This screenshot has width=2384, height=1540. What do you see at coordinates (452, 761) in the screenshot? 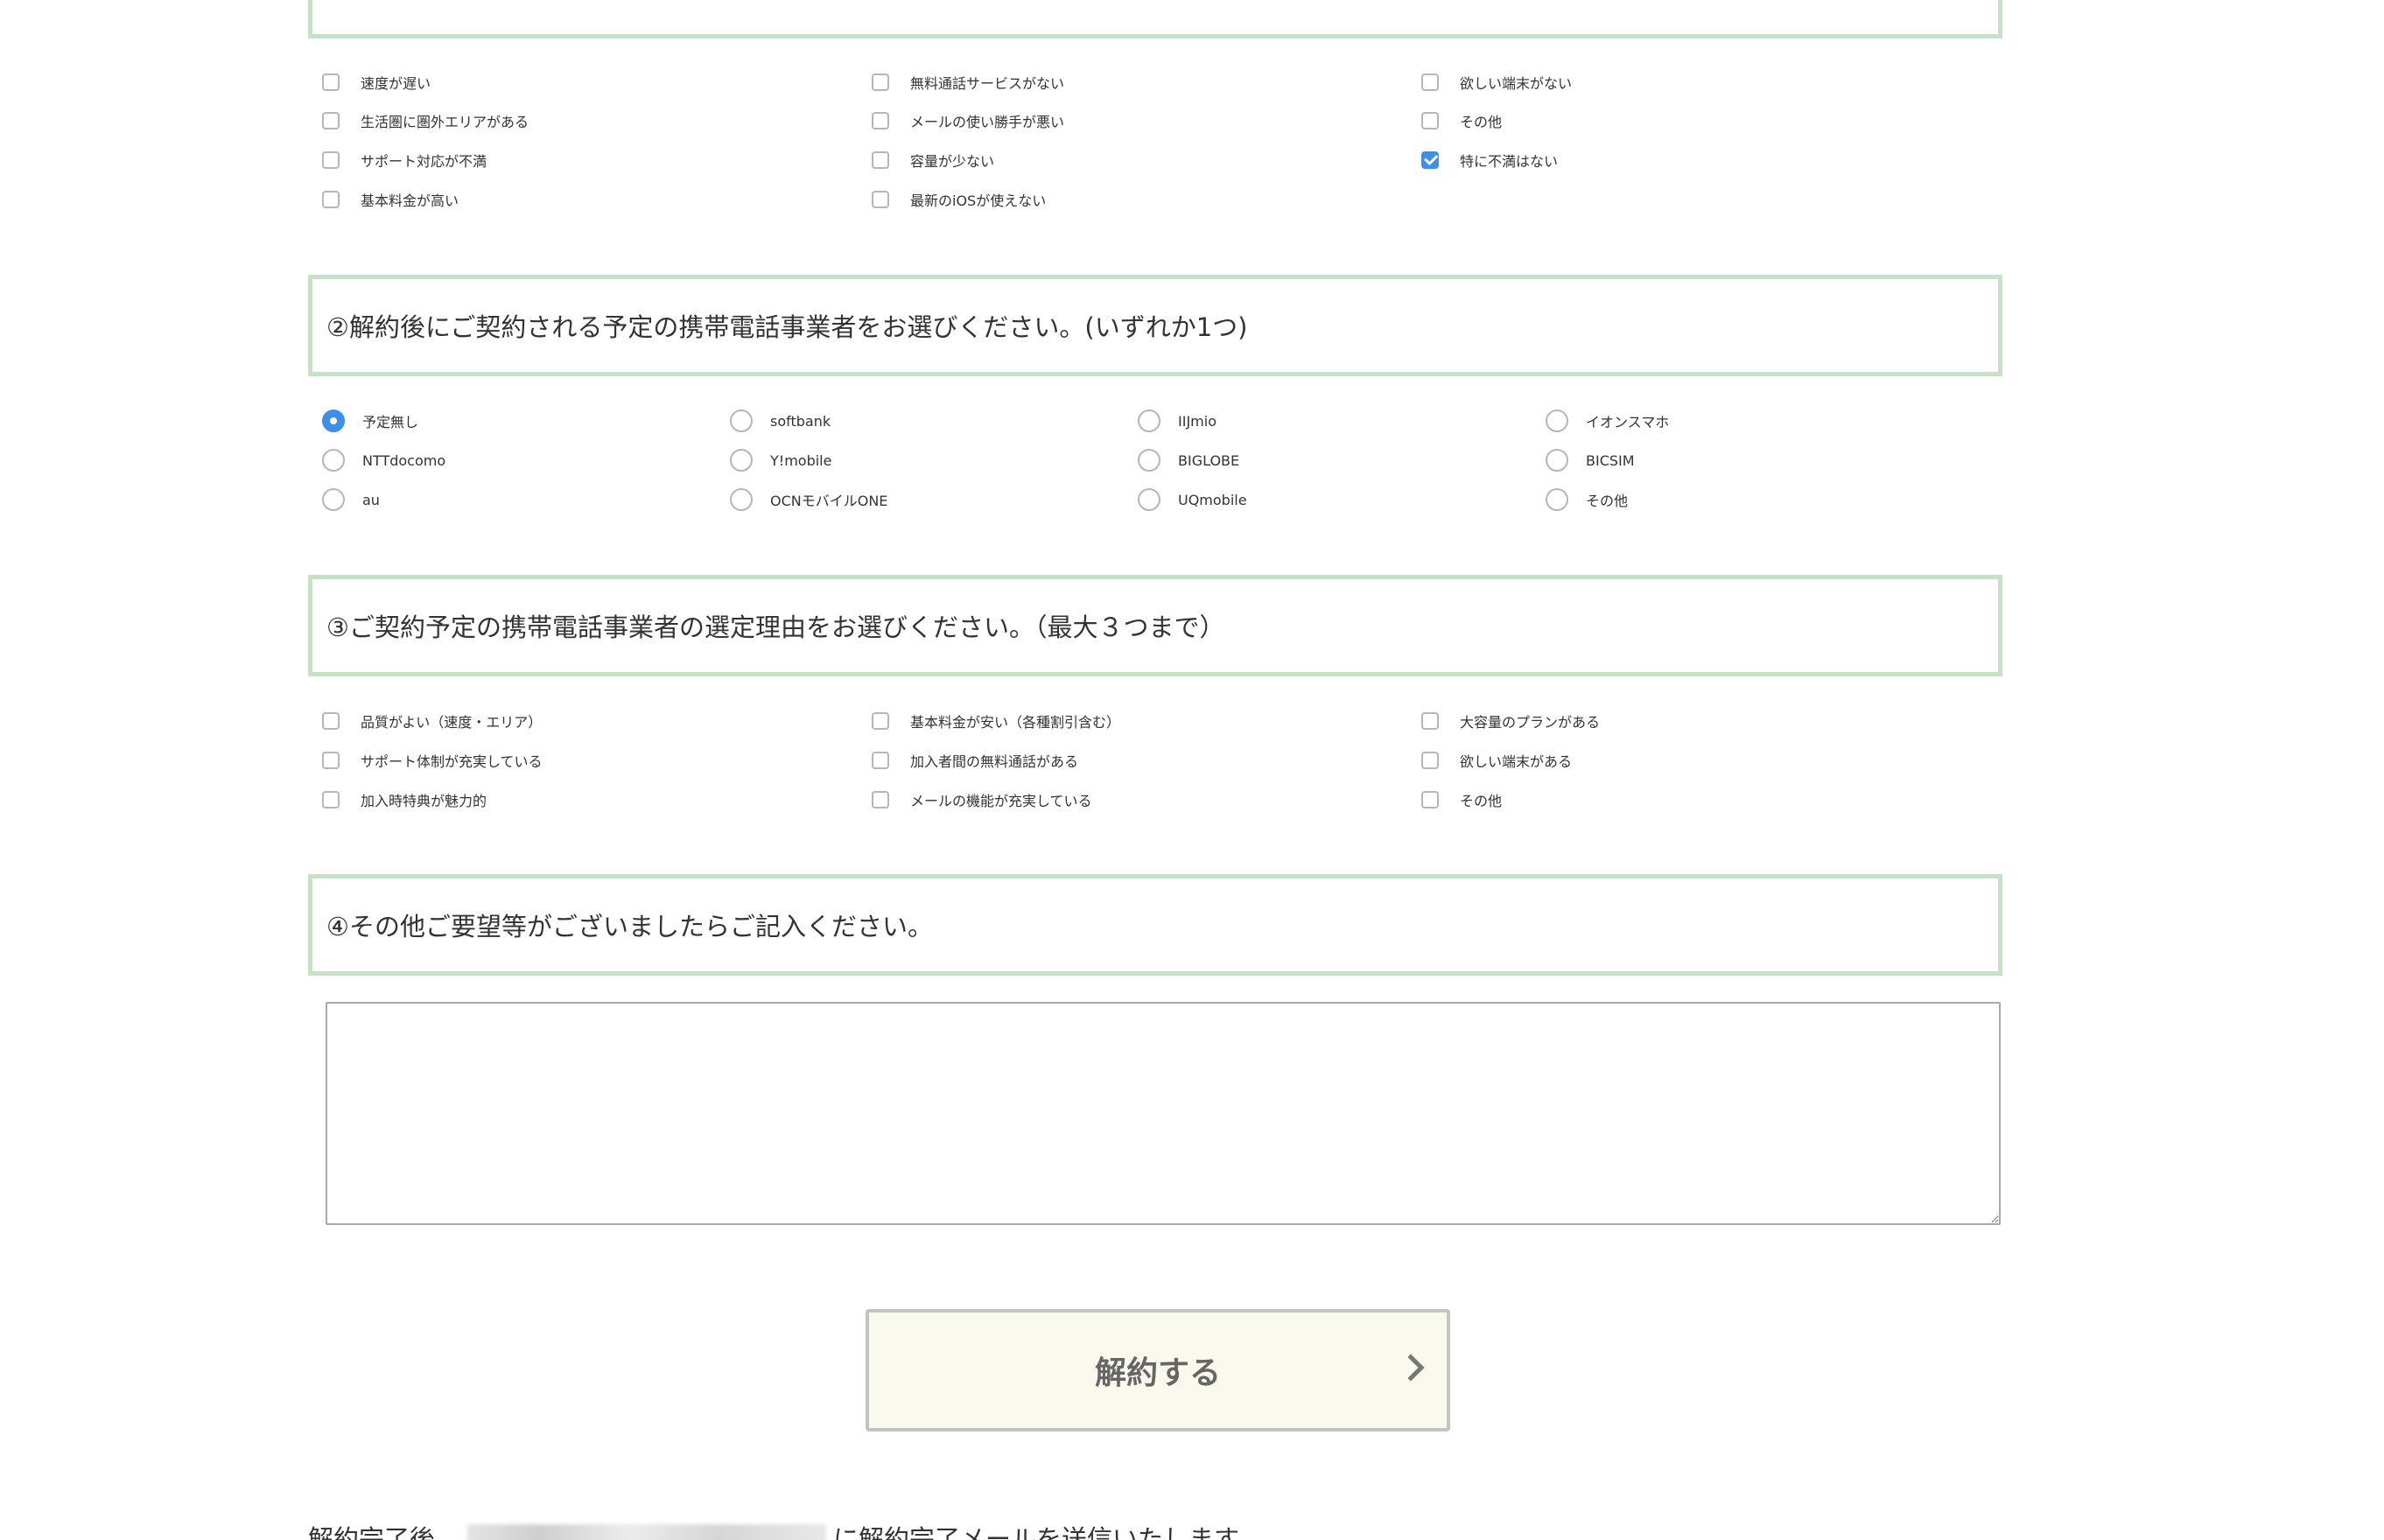
I see `option-label: サポート体制が充実している` at bounding box center [452, 761].